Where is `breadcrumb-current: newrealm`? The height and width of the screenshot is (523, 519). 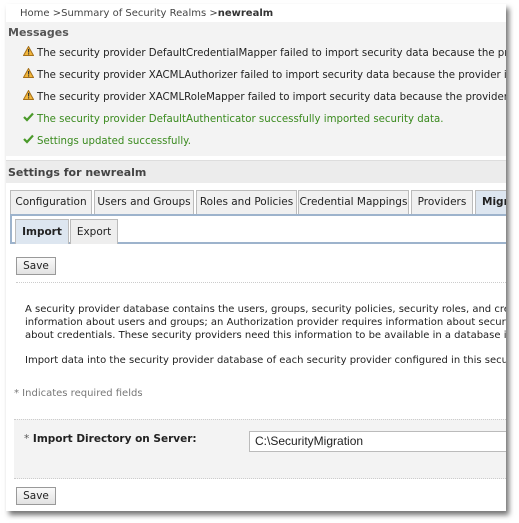
breadcrumb-current: newrealm is located at coordinates (245, 13).